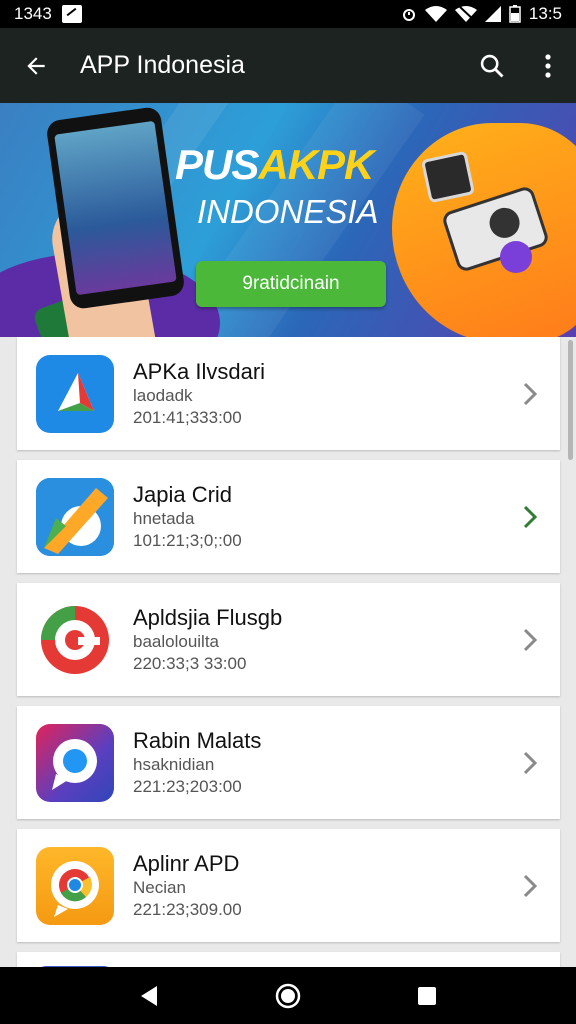  What do you see at coordinates (492, 14) in the screenshot?
I see `cell-signal-icon` at bounding box center [492, 14].